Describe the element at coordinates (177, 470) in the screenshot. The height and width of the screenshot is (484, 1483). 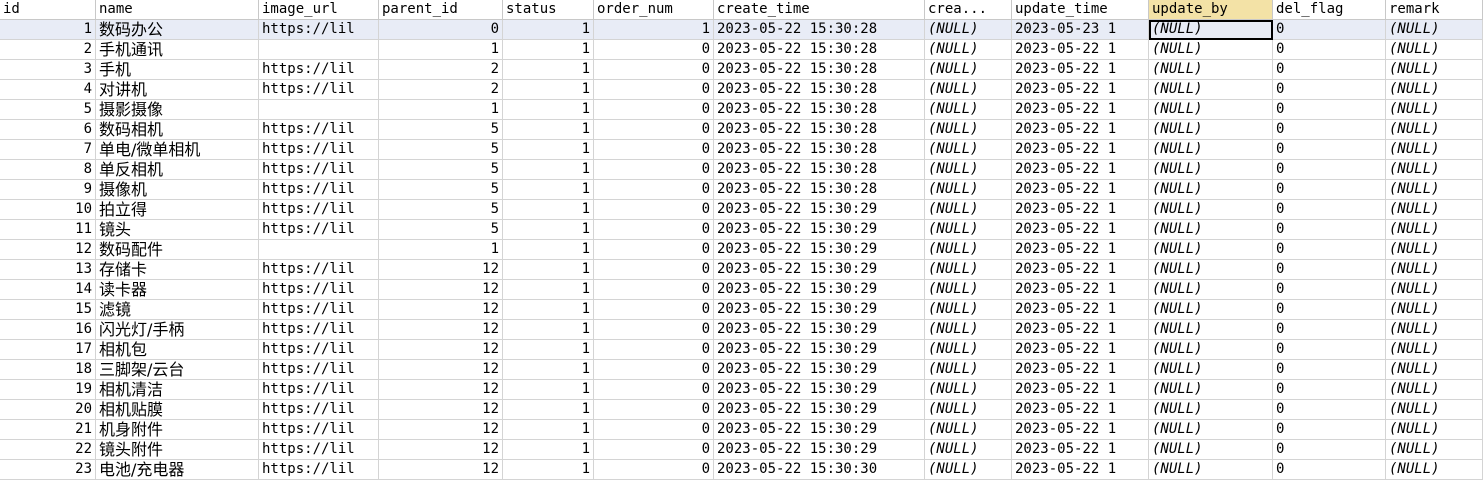
I see `cell-name: 电池/充电器` at that location.